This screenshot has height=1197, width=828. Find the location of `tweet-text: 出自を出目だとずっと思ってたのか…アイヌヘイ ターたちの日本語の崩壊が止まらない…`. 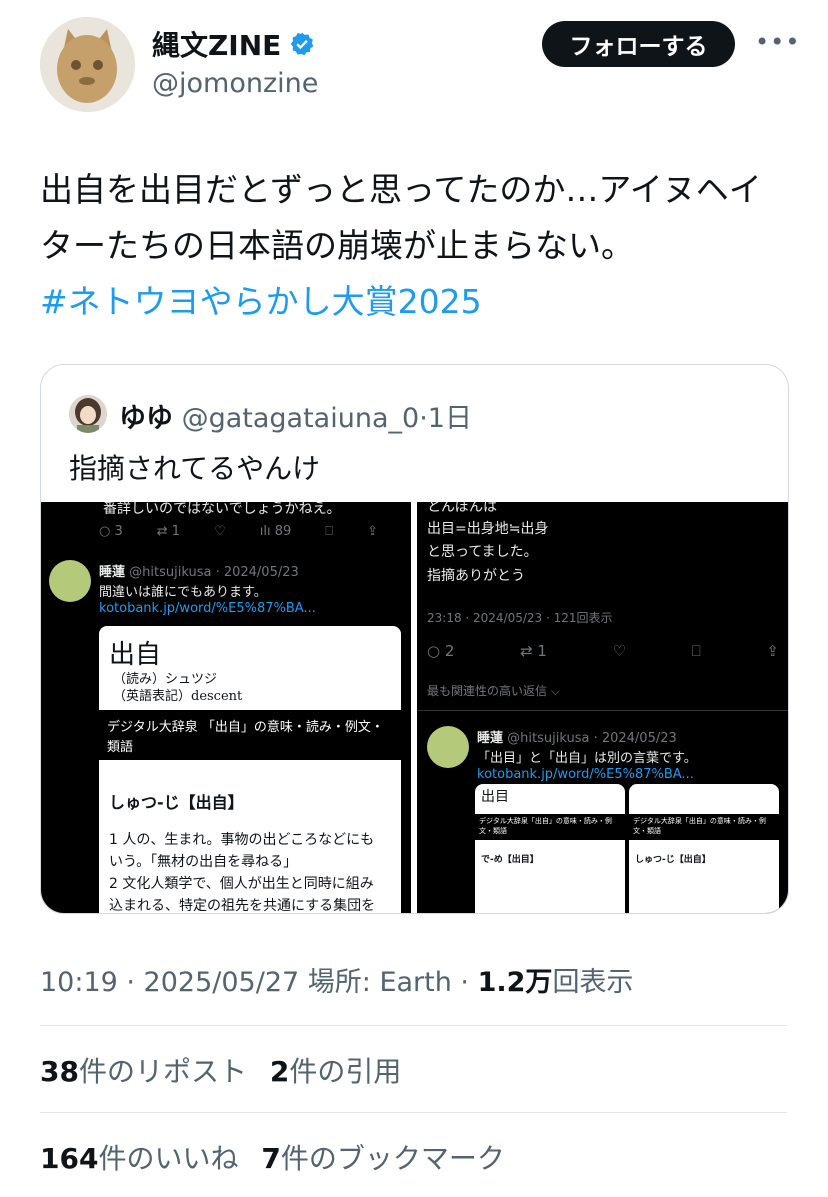

tweet-text: 出自を出目だとずっと思ってたのか…アイヌヘイ ターたちの日本語の崩壊が止まらない… is located at coordinates (420, 246).